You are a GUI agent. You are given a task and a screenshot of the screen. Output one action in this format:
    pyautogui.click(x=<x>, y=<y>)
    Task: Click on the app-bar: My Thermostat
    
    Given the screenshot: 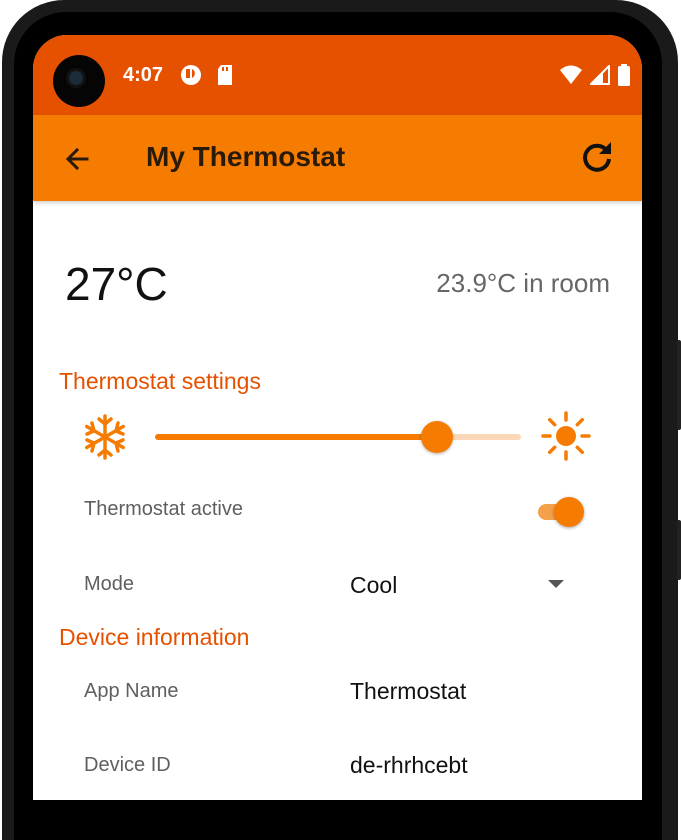 What is the action you would take?
    pyautogui.click(x=337, y=158)
    